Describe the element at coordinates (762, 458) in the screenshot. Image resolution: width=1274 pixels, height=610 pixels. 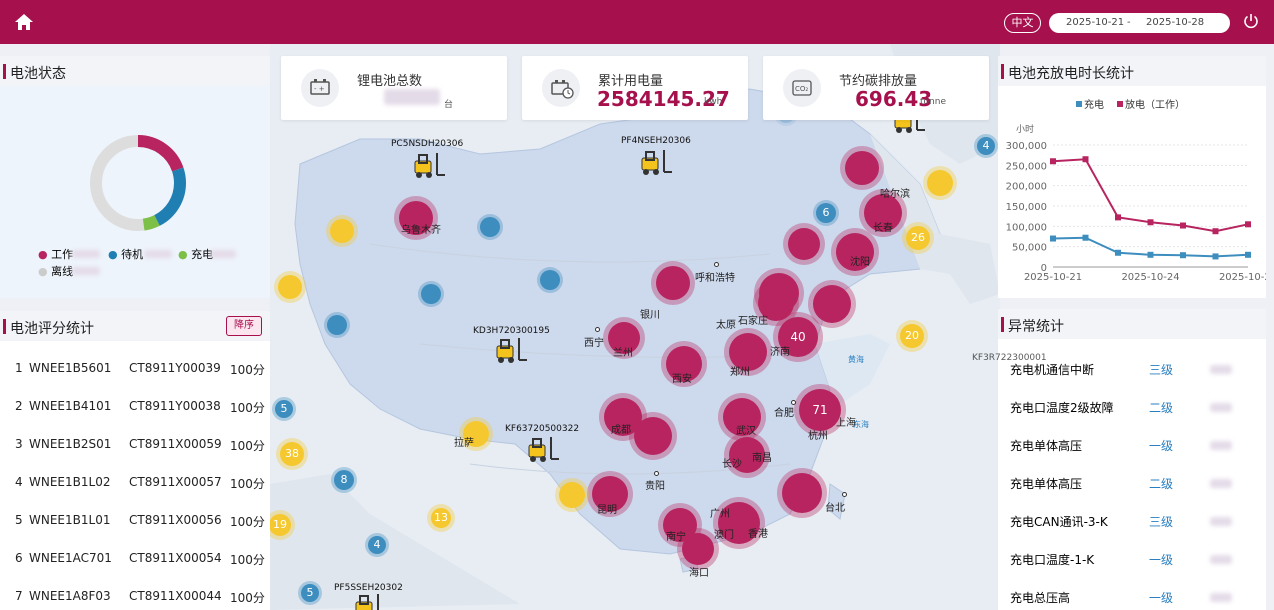
I see `city-label: 南昌` at that location.